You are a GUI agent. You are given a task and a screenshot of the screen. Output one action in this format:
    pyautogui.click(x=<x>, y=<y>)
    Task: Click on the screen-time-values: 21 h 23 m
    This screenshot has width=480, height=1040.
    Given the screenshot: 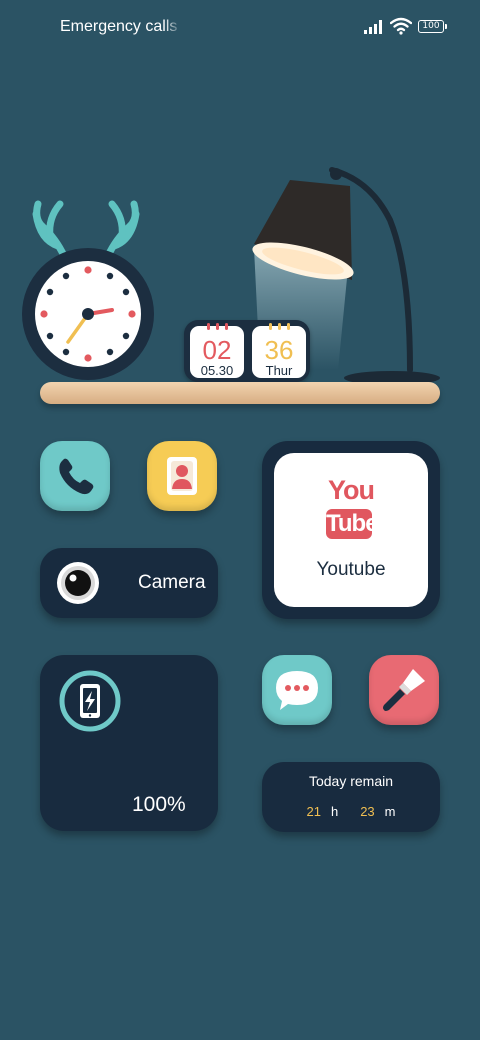 What is the action you would take?
    pyautogui.click(x=351, y=811)
    